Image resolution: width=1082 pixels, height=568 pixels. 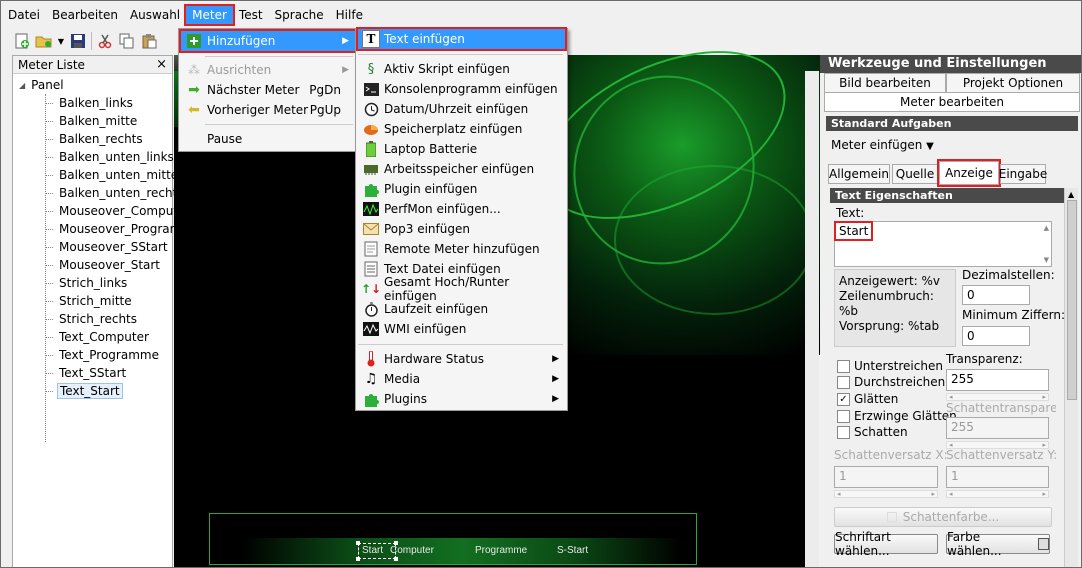 I want to click on menu-auswahl: Auswahl, so click(x=155, y=15).